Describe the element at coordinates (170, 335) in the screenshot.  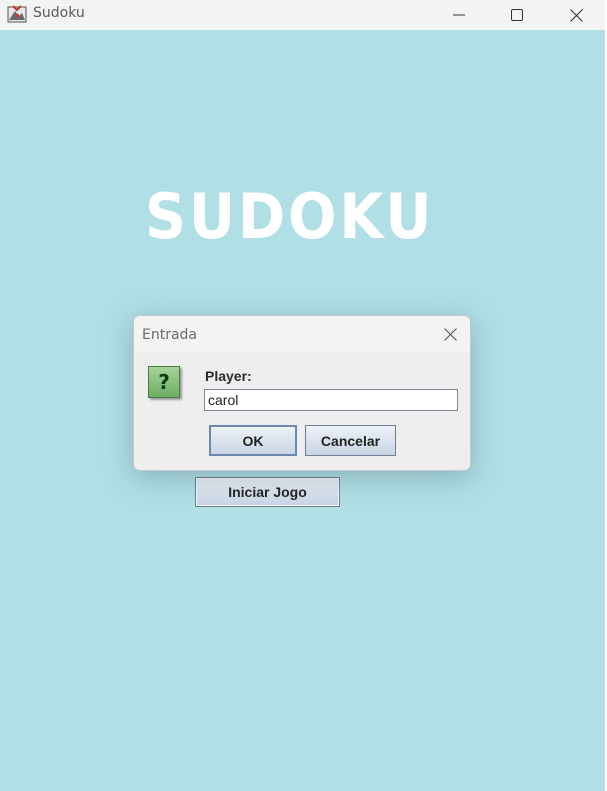
I see `dialog-title: Entrada` at that location.